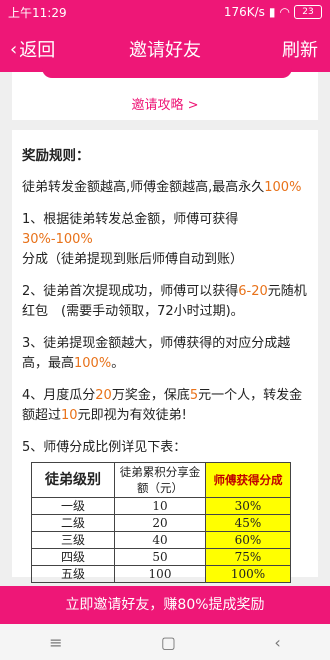 The image size is (330, 660). I want to click on table-cell: 40, so click(160, 540).